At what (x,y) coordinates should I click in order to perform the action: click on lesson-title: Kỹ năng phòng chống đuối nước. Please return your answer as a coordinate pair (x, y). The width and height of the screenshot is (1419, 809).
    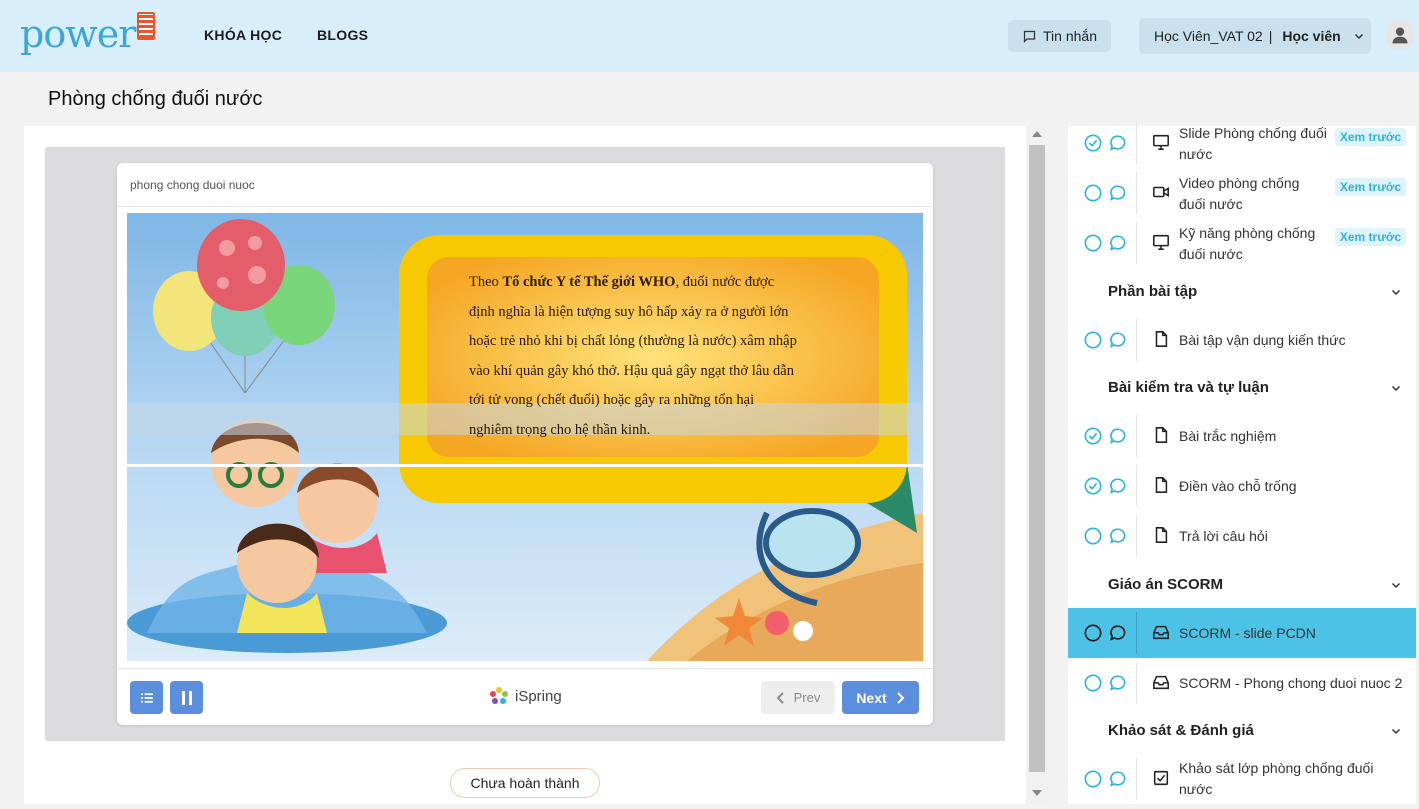
    Looking at the image, I should click on (1247, 243).